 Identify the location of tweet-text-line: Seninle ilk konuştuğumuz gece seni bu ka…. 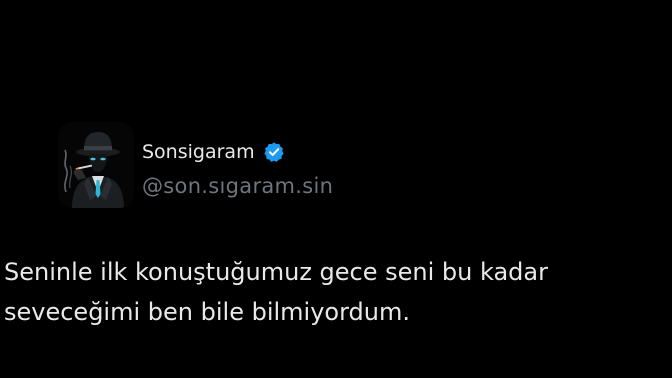
(276, 272).